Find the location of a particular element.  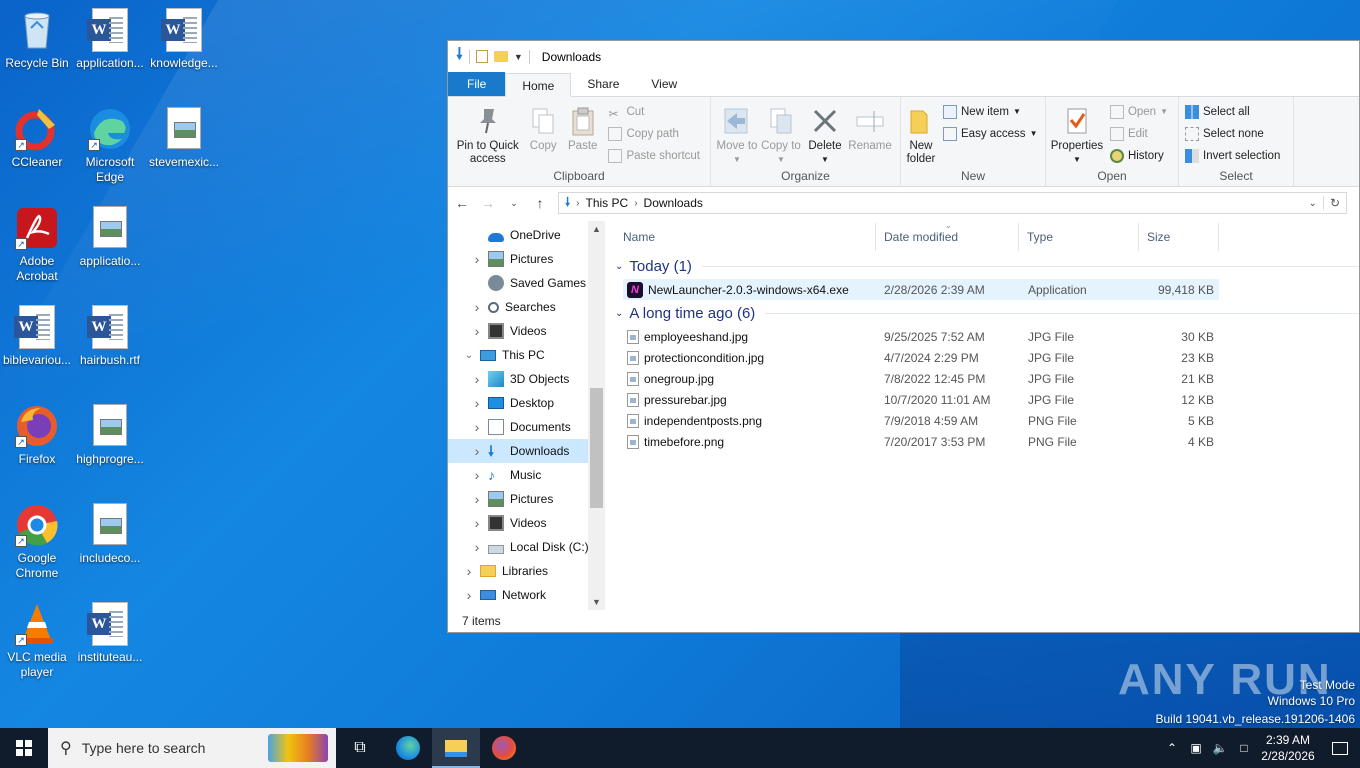

tab-file: File is located at coordinates (477, 84).